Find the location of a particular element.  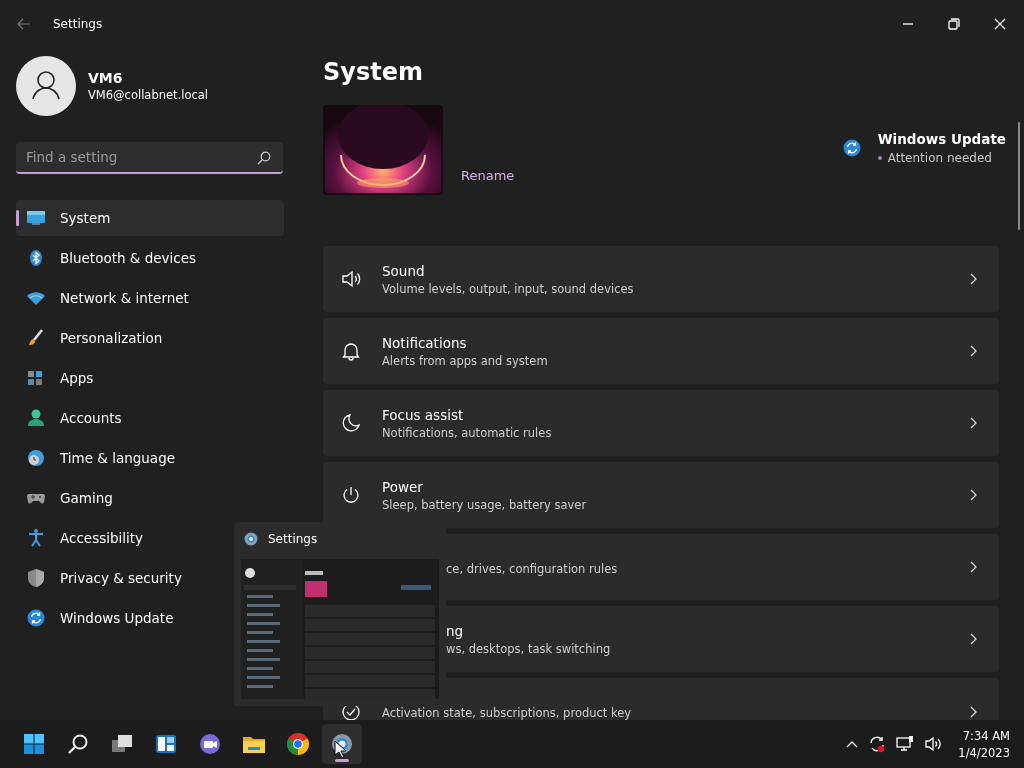

widgets-icon is located at coordinates (166, 744).